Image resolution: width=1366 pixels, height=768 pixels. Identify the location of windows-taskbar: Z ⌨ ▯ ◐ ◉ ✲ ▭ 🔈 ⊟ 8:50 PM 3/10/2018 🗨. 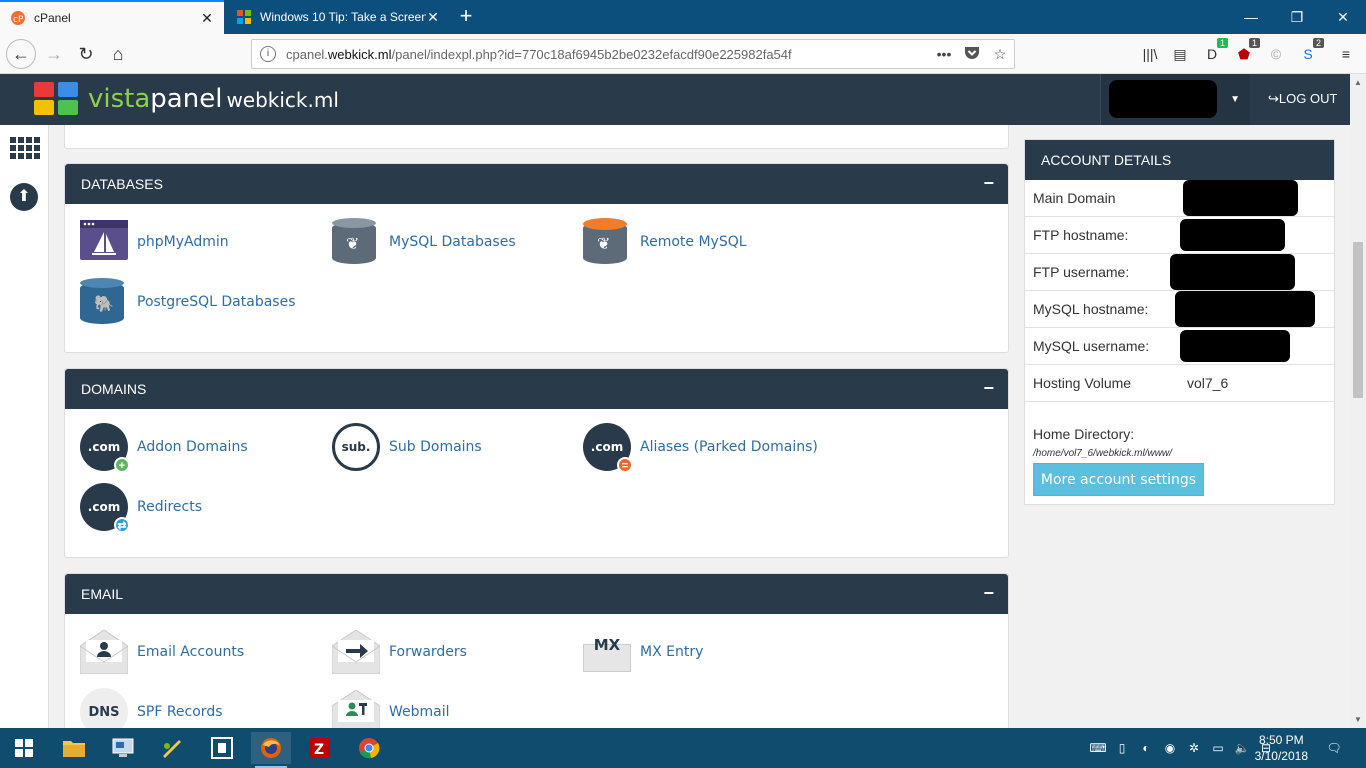
(683, 748).